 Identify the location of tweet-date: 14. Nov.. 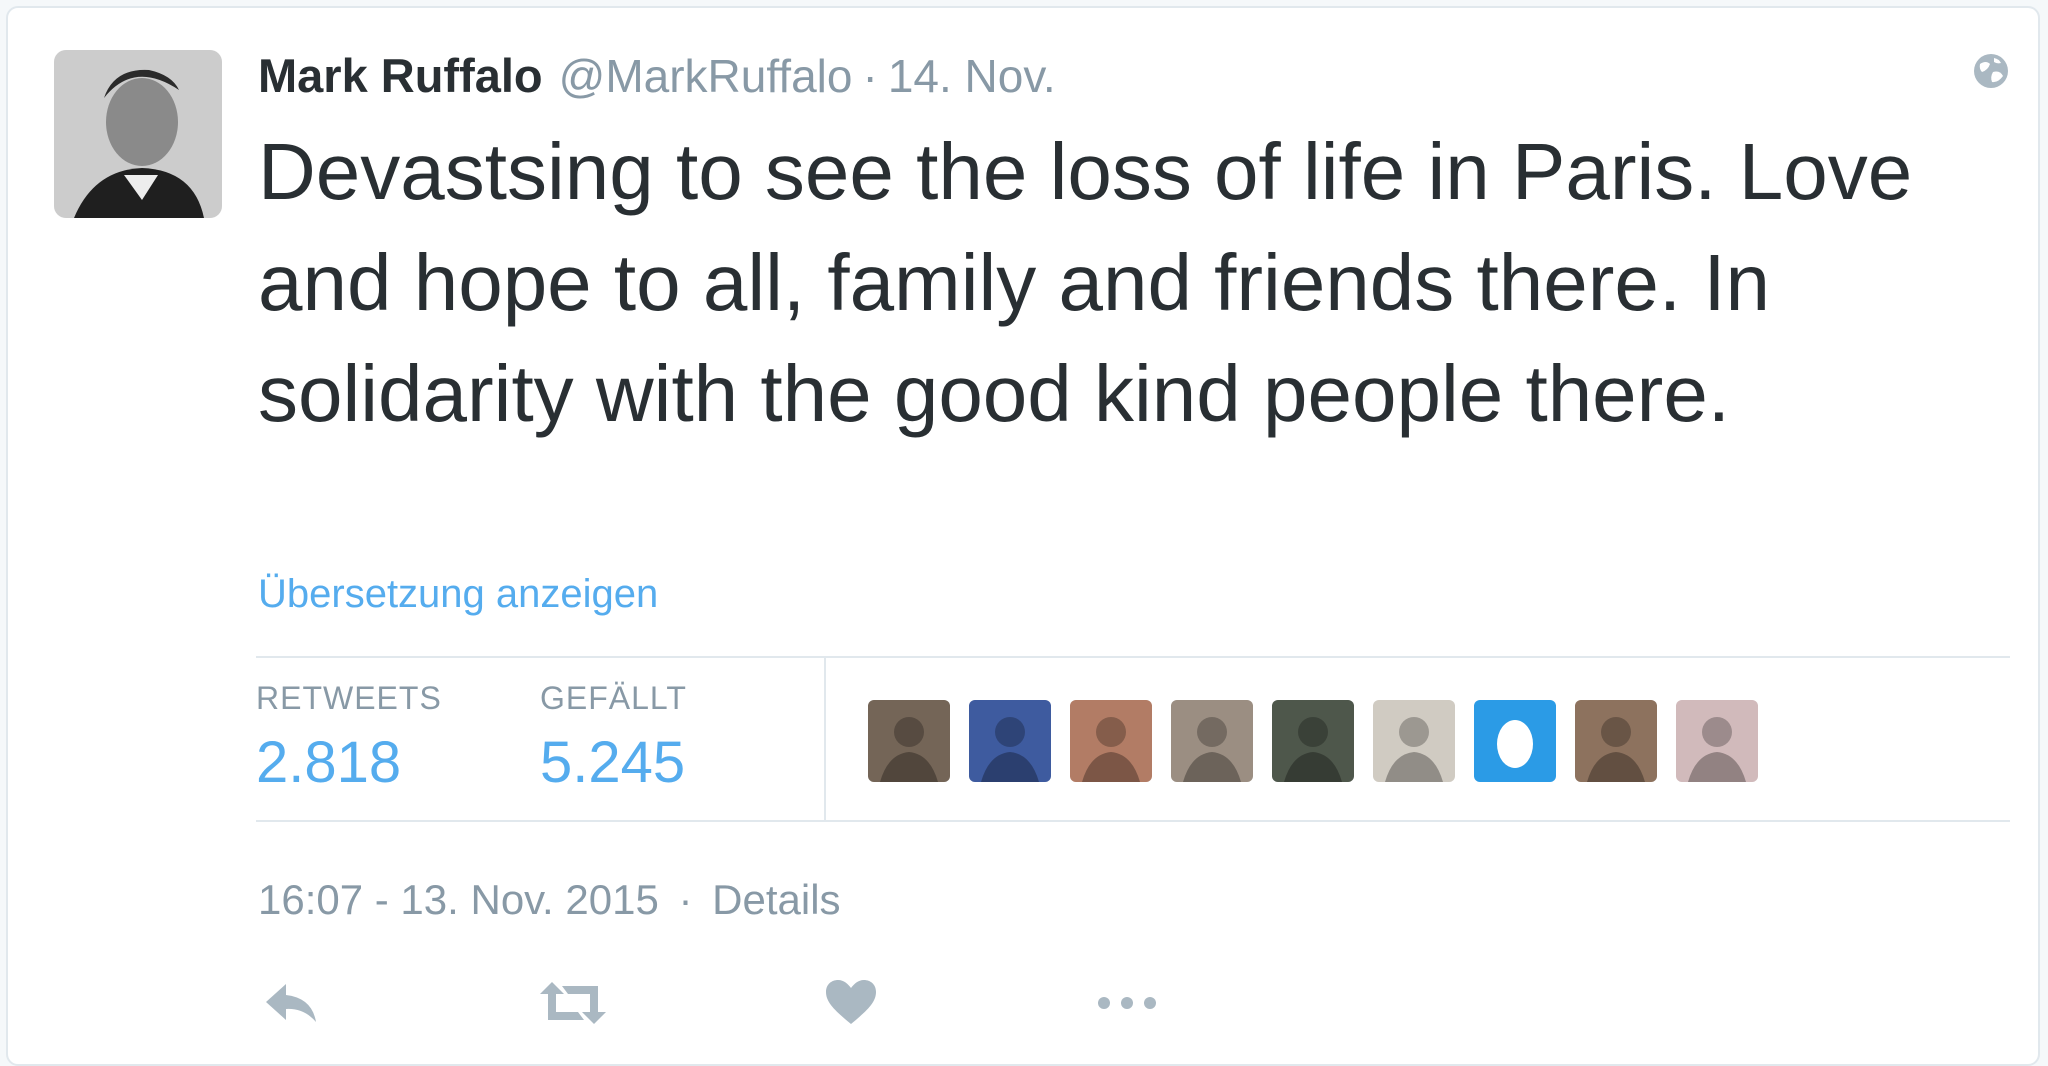
(972, 76).